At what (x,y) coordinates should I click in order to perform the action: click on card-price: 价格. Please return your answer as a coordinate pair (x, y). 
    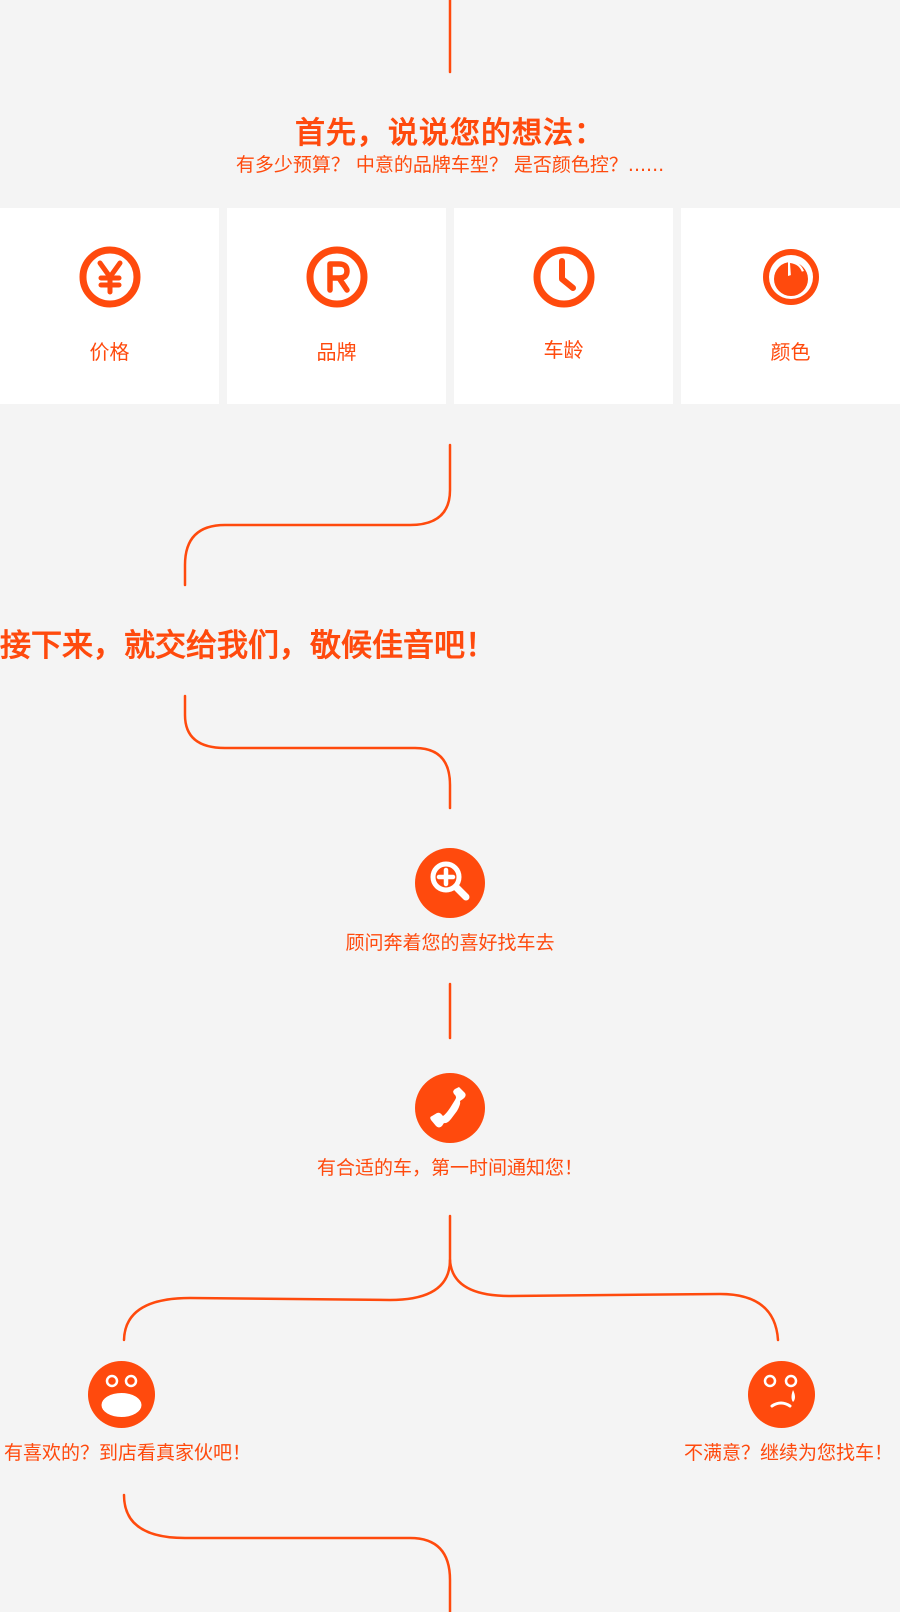
    Looking at the image, I should click on (109, 306).